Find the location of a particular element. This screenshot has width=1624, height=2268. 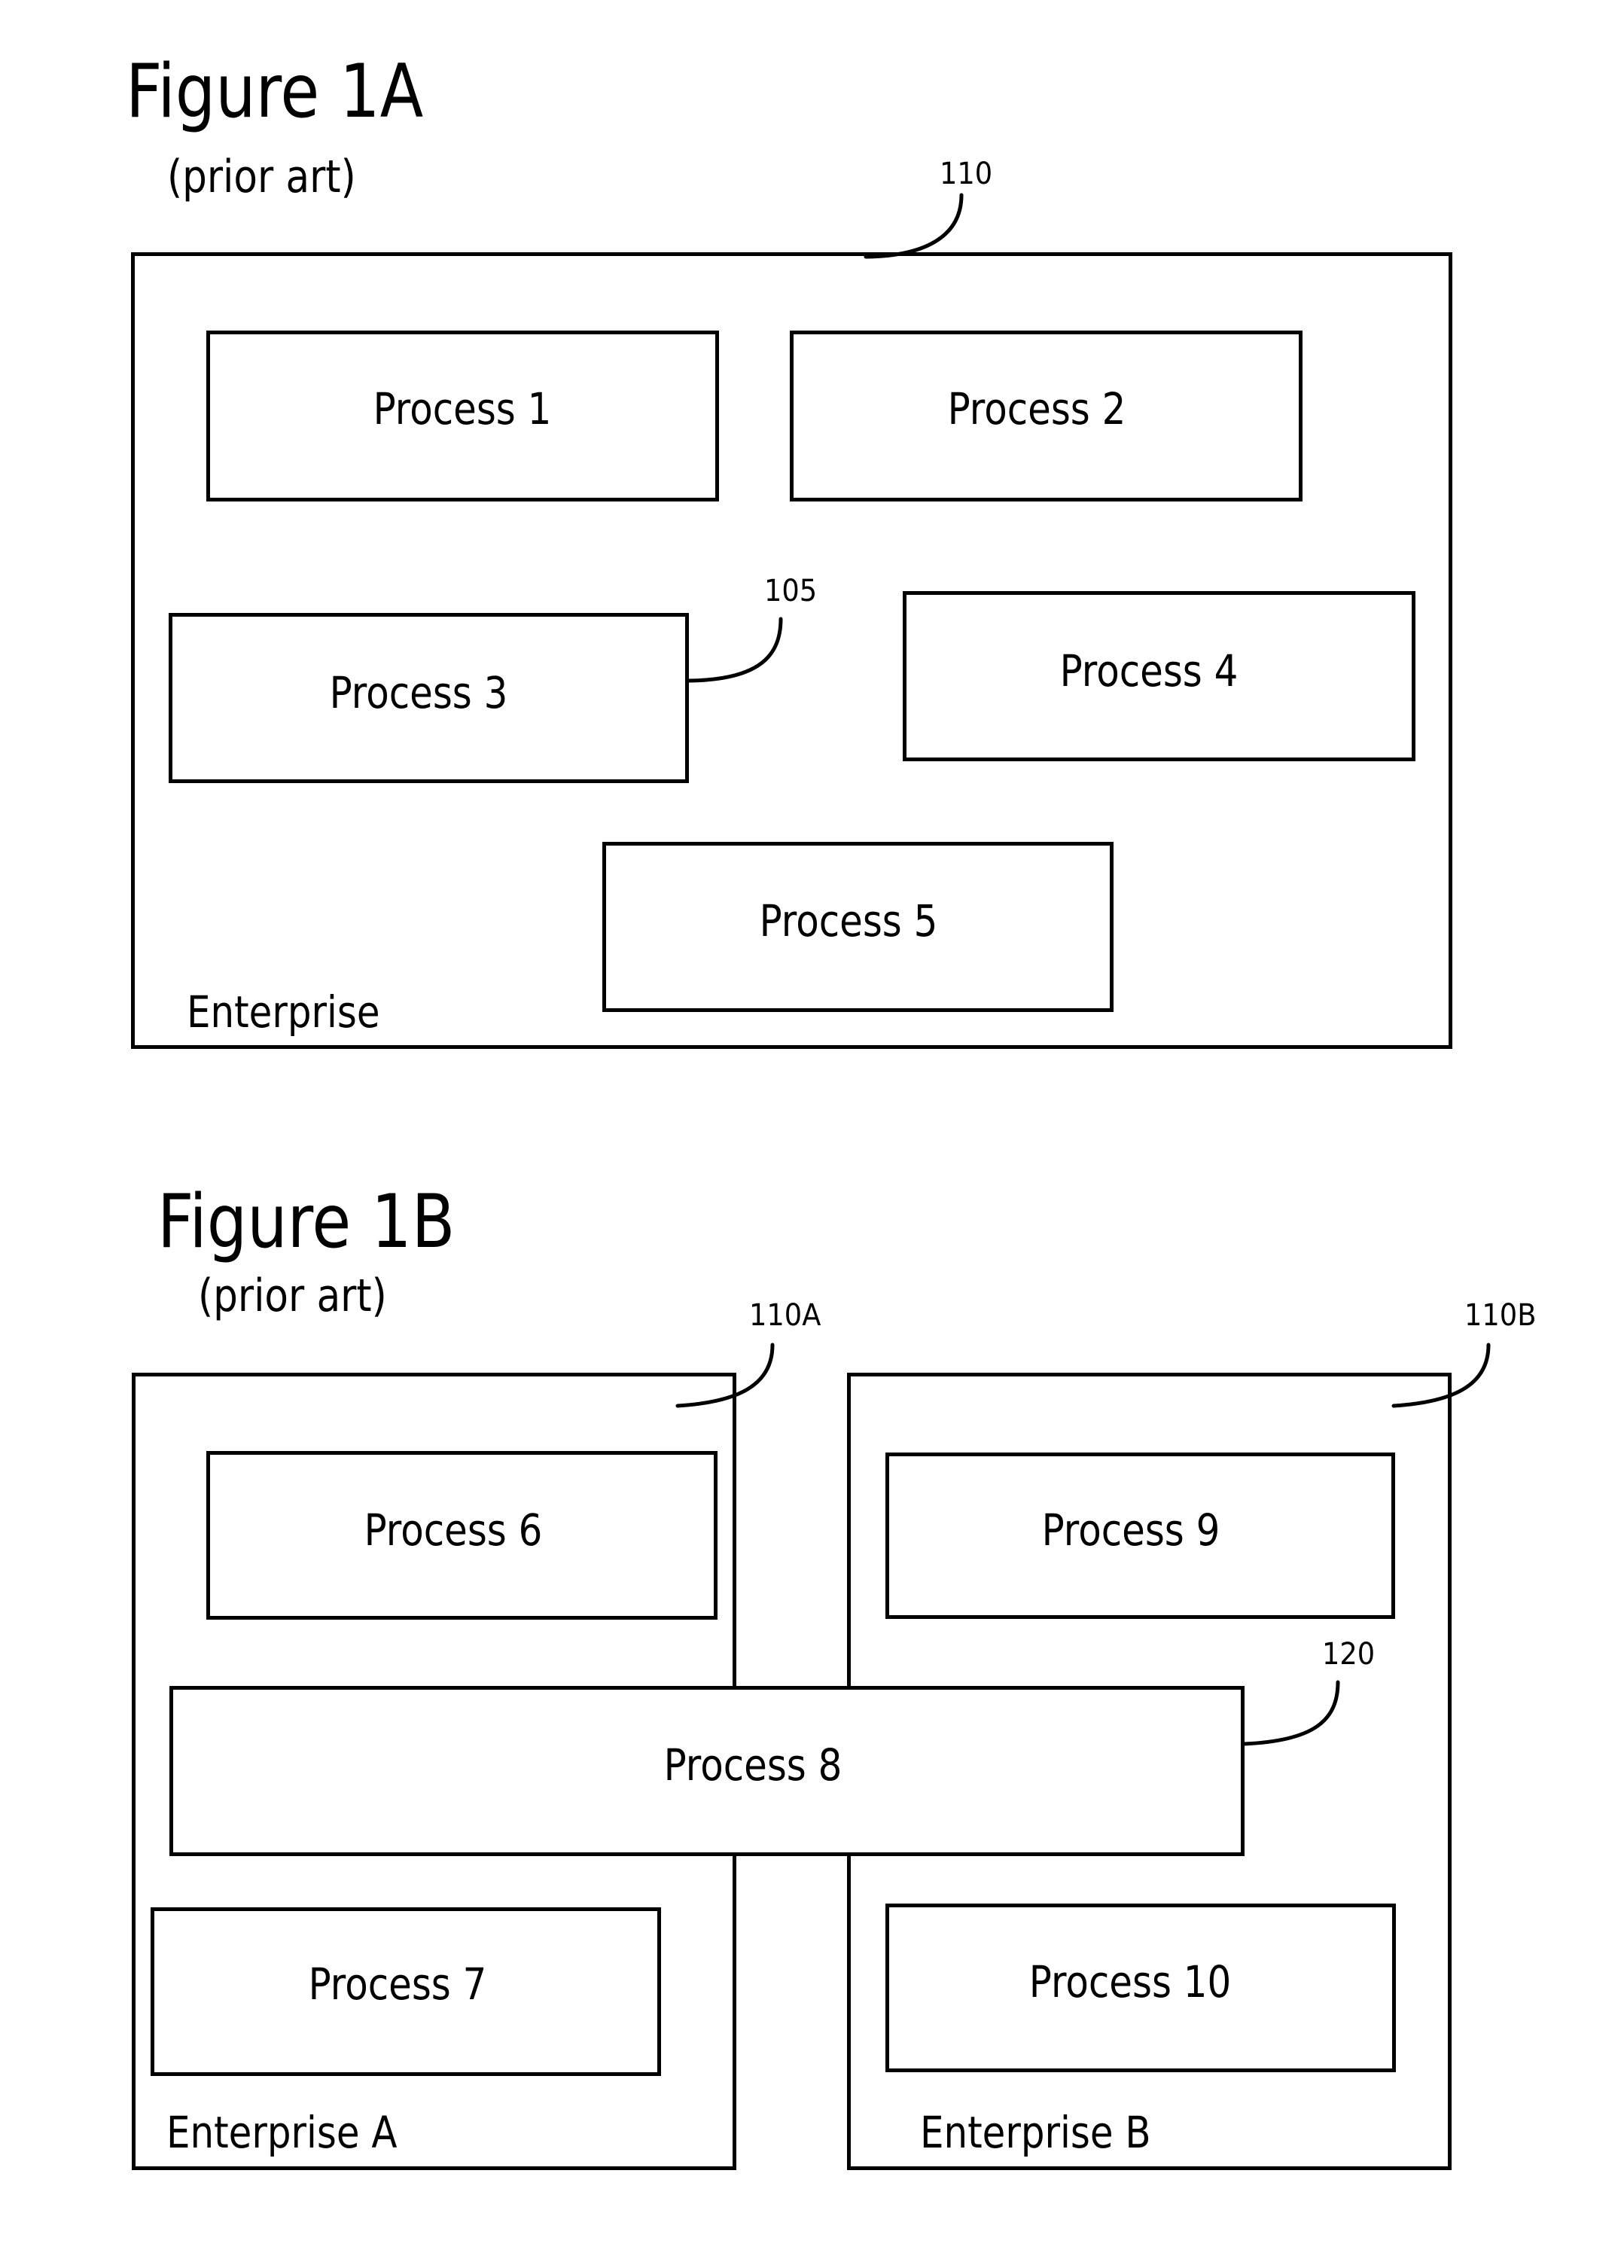

process-label: Process 7 is located at coordinates (398, 1984).